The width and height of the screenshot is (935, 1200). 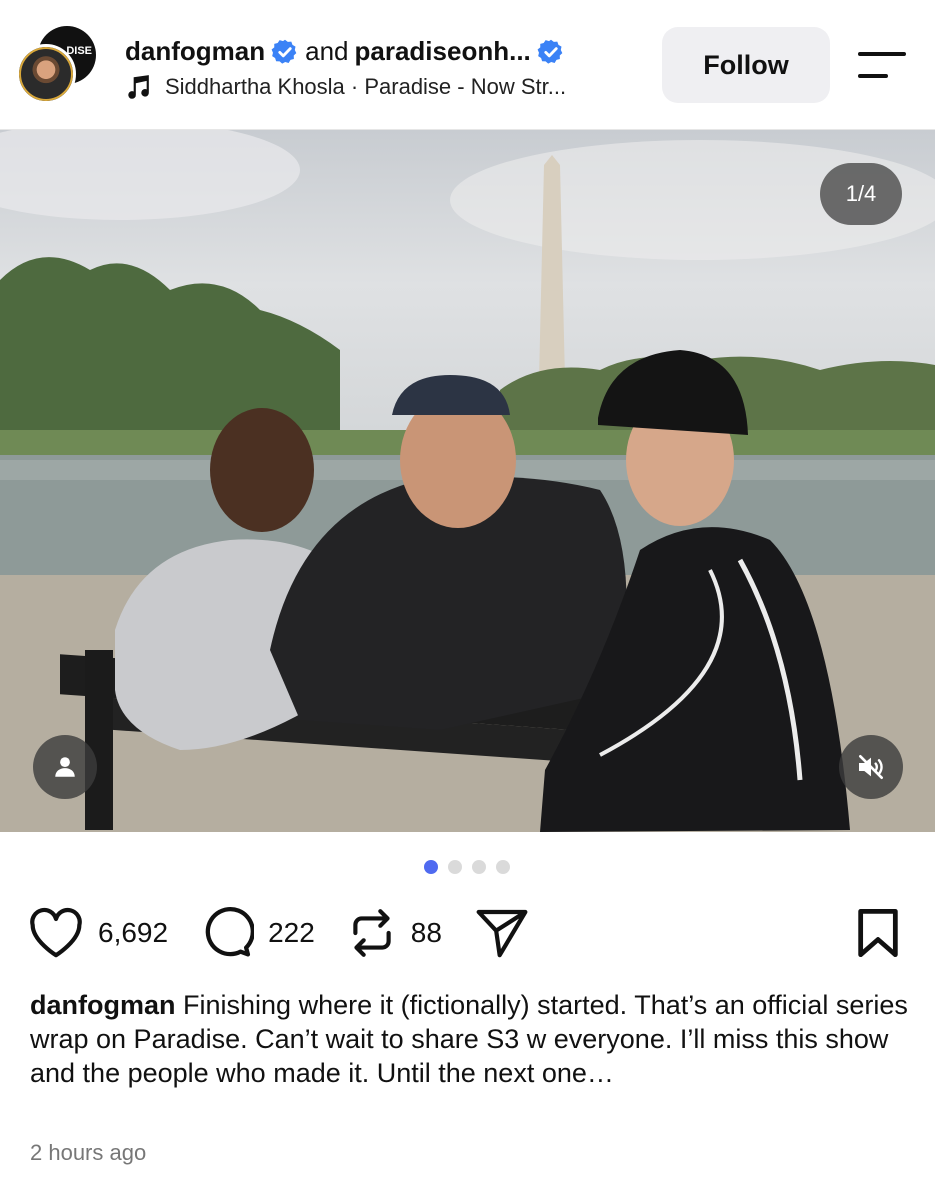 What do you see at coordinates (291, 932) in the screenshot?
I see `comment-count: 222` at bounding box center [291, 932].